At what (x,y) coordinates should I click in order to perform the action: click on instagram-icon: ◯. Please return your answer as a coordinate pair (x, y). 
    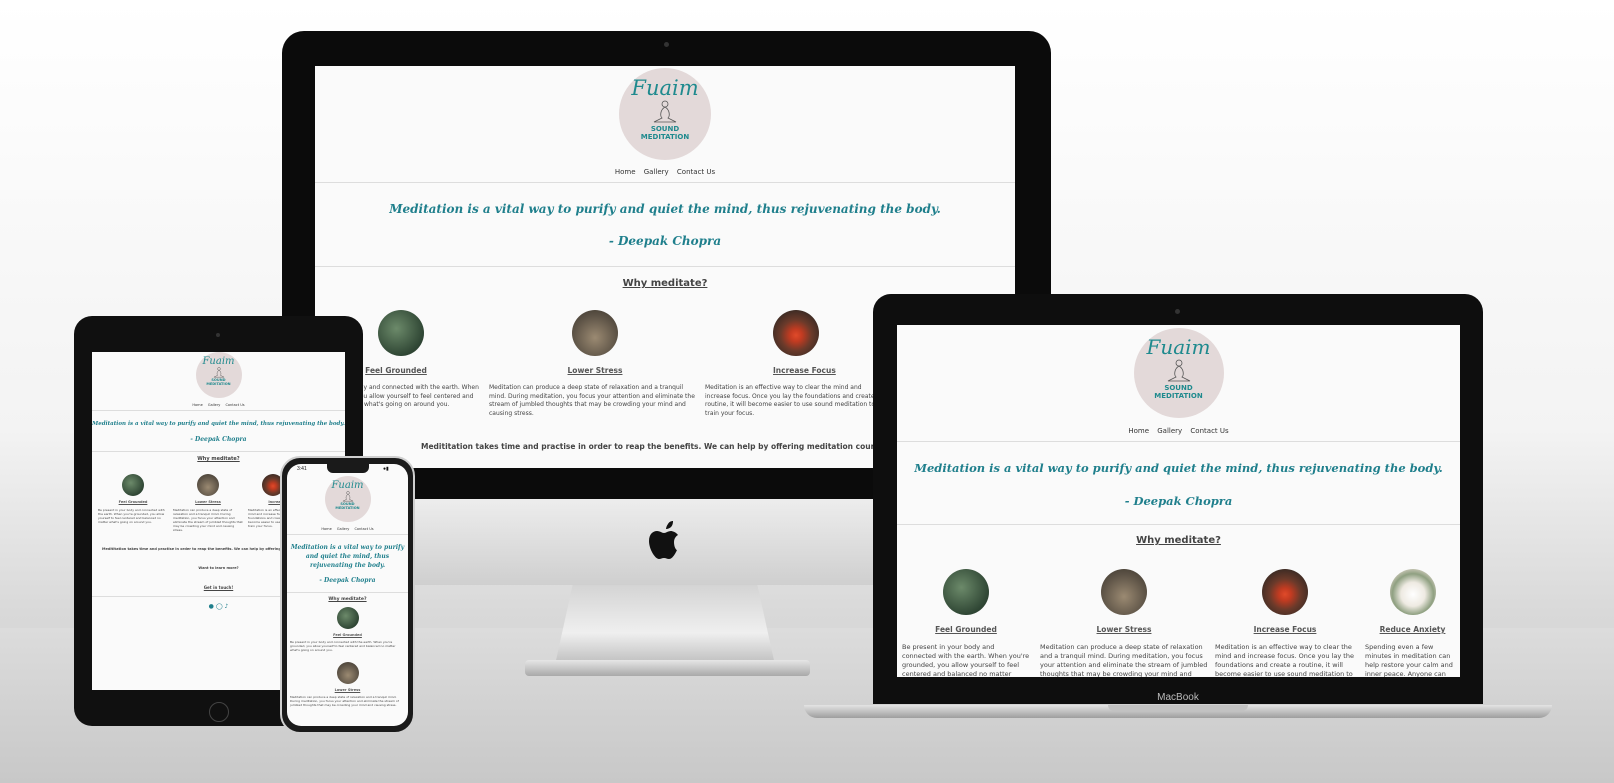
    Looking at the image, I should click on (219, 606).